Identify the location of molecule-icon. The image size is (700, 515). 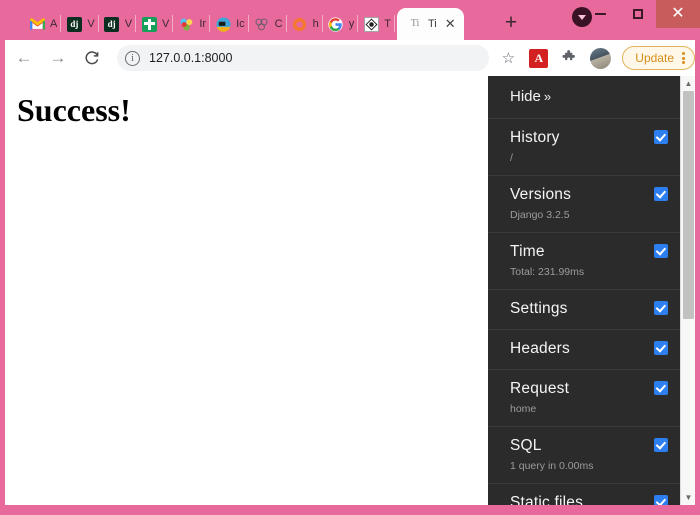
(262, 24).